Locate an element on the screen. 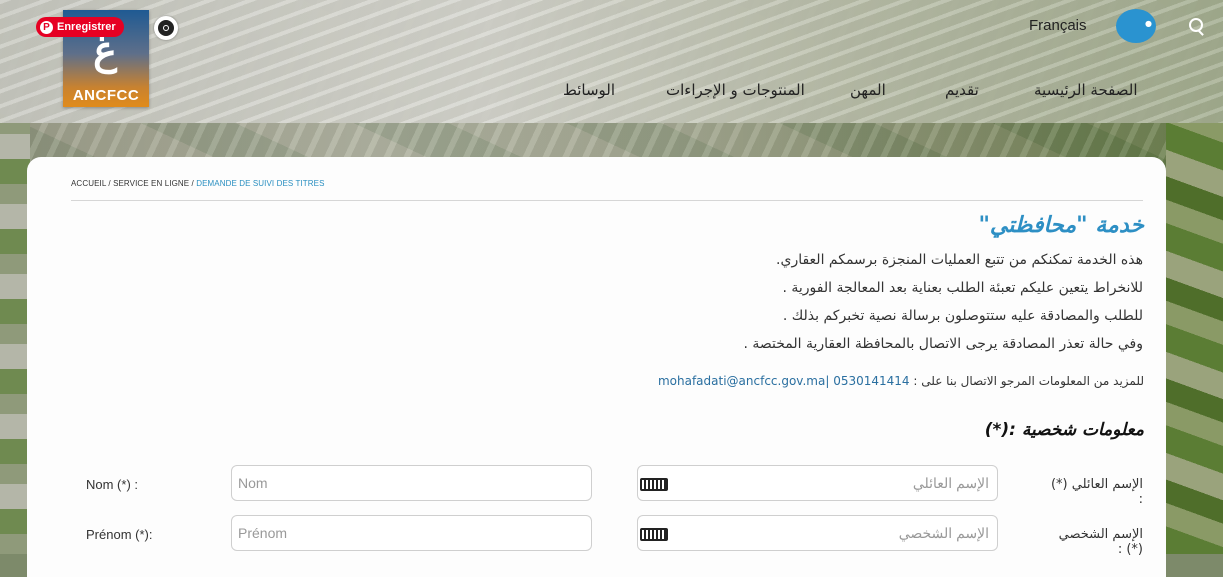 The height and width of the screenshot is (577, 1223). personal-info-heading: معلومات شخصية :(*) is located at coordinates (1064, 430).